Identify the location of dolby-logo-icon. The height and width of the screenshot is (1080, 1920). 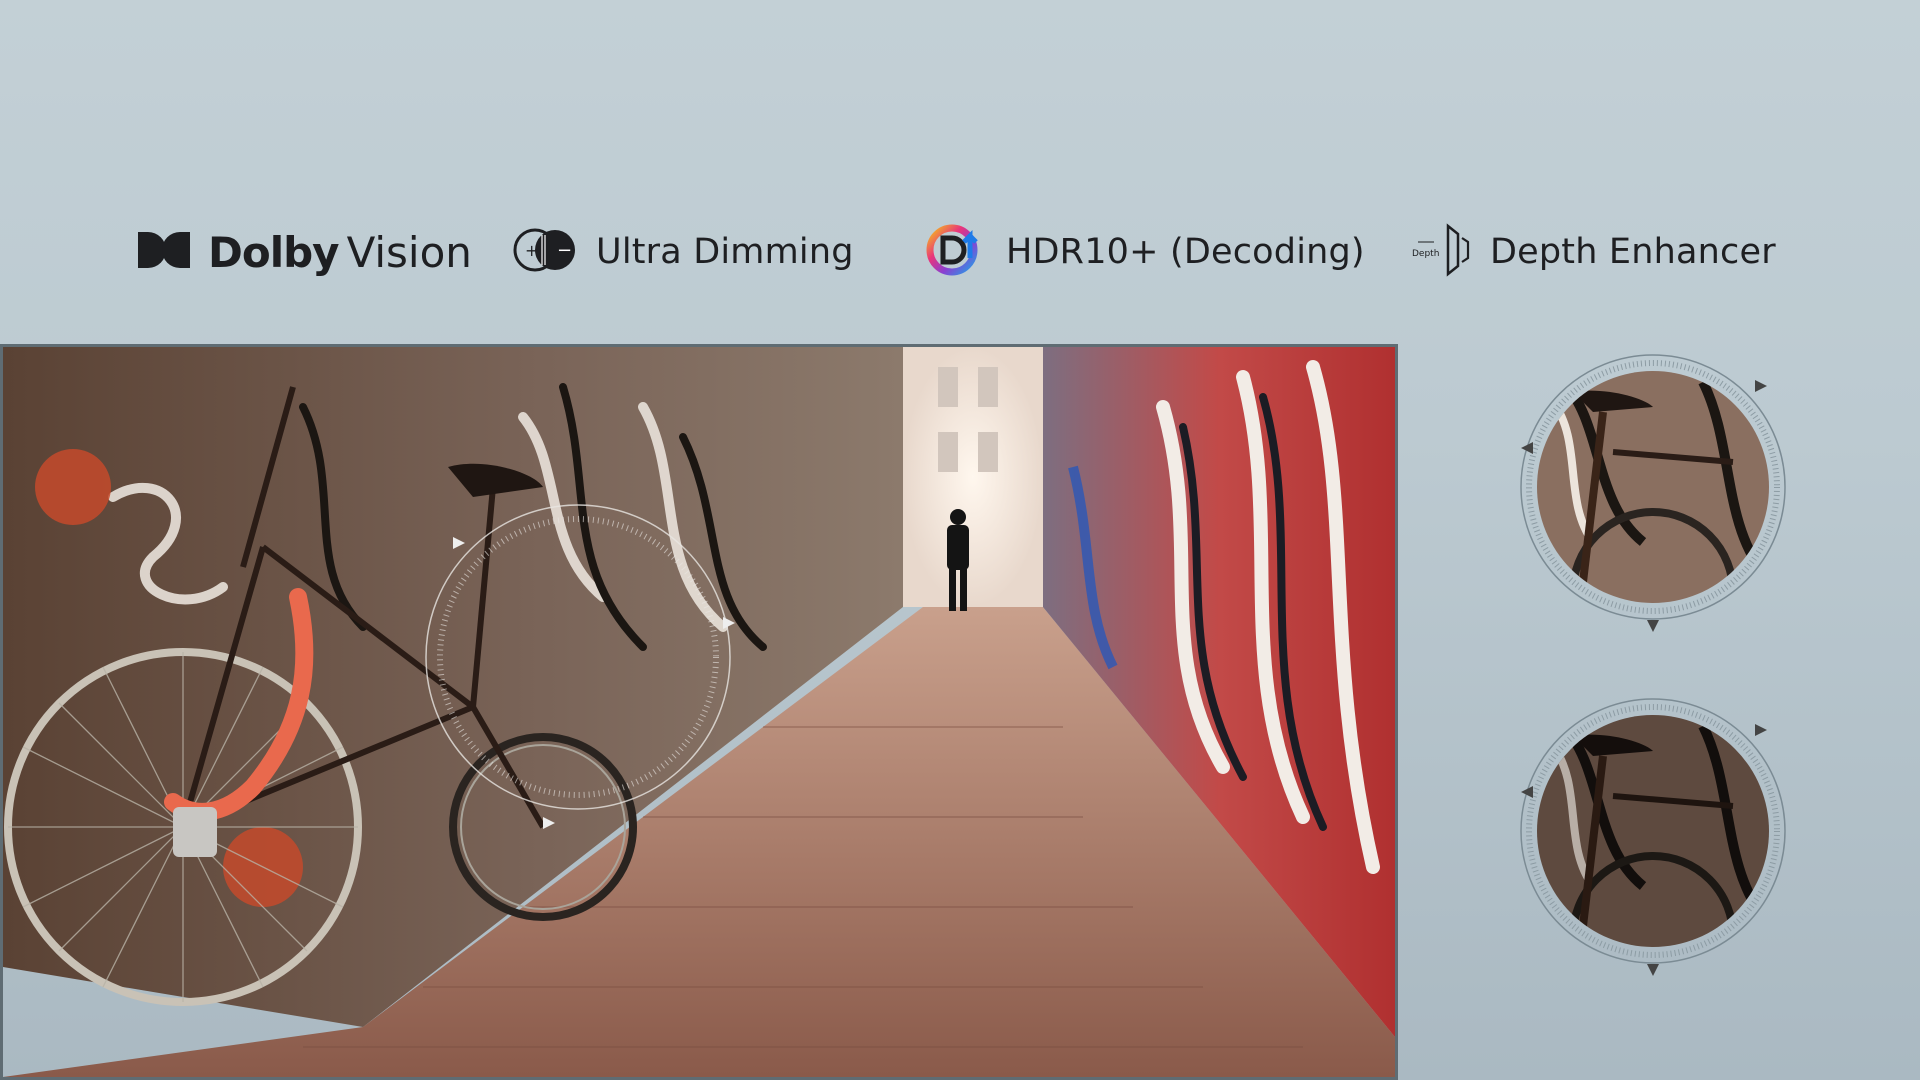
(164, 252).